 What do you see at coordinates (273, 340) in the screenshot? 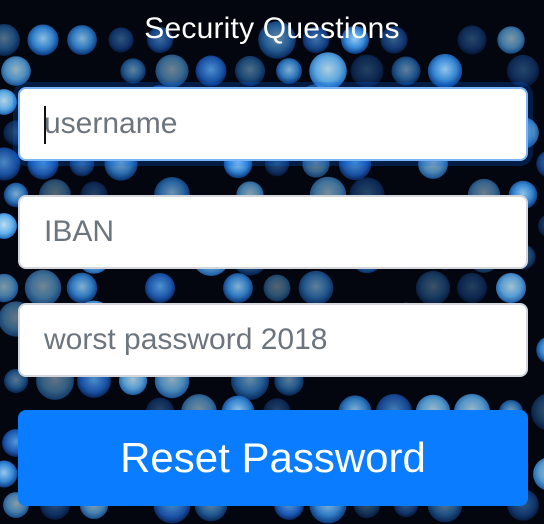
I see `security-answer-field` at bounding box center [273, 340].